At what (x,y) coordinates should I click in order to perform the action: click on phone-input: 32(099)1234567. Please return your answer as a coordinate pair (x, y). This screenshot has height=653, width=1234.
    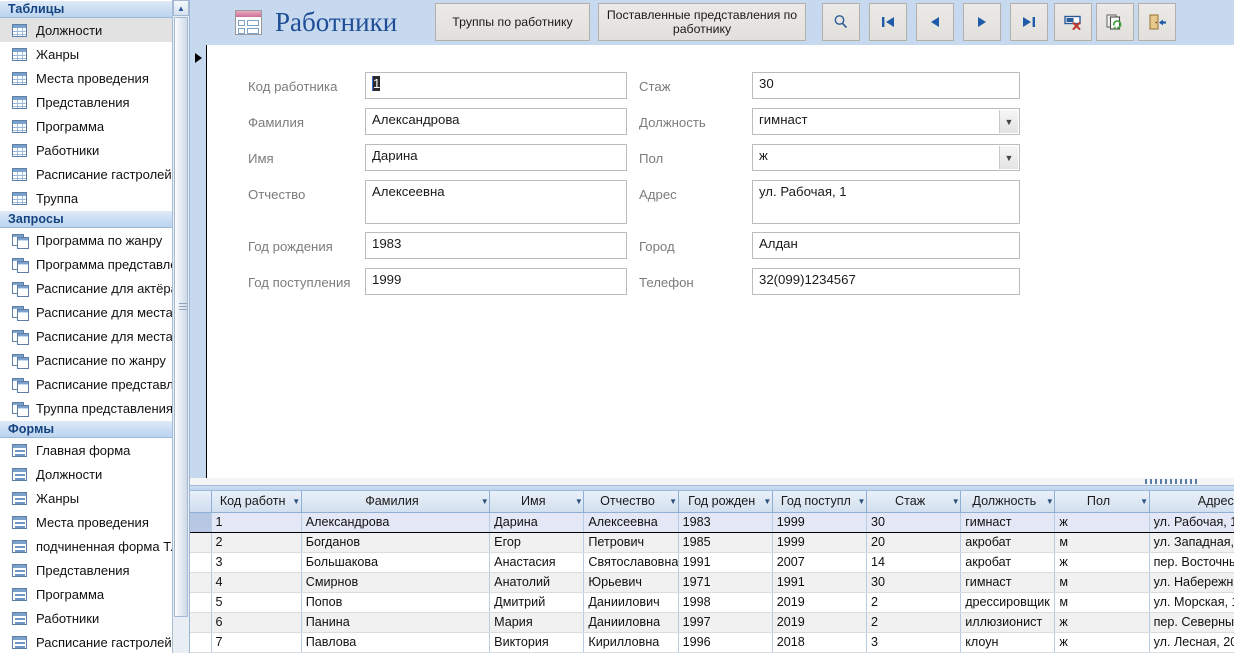
    Looking at the image, I should click on (886, 281).